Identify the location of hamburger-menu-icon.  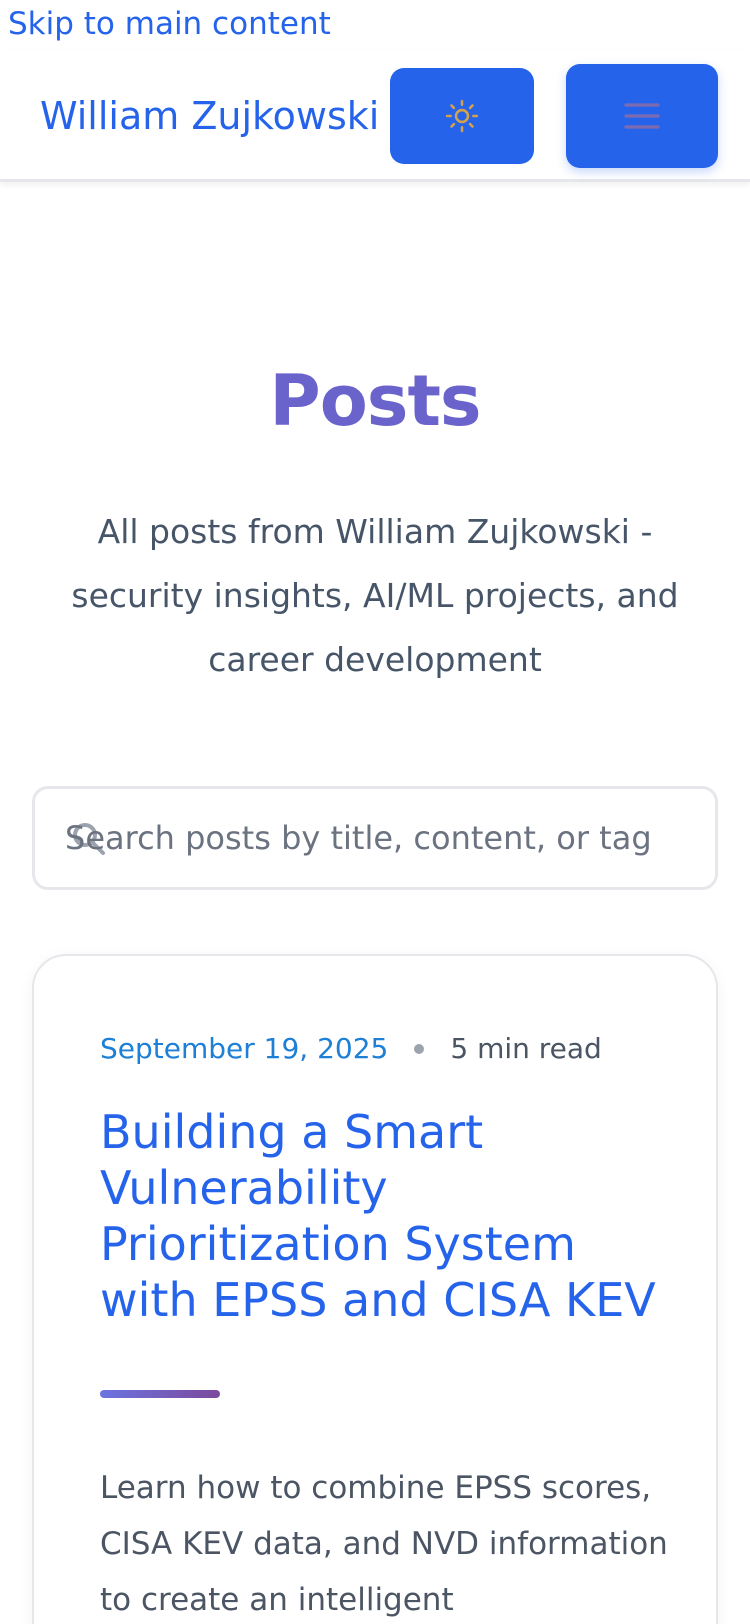
(642, 116).